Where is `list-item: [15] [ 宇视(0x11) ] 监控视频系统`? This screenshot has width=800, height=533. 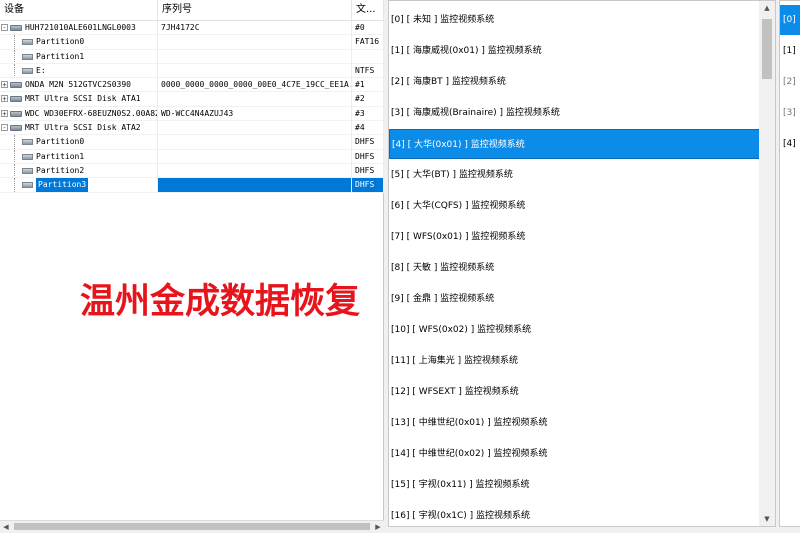
list-item: [15] [ 宇视(0x11) ] 监控视频系统 is located at coordinates (575, 485).